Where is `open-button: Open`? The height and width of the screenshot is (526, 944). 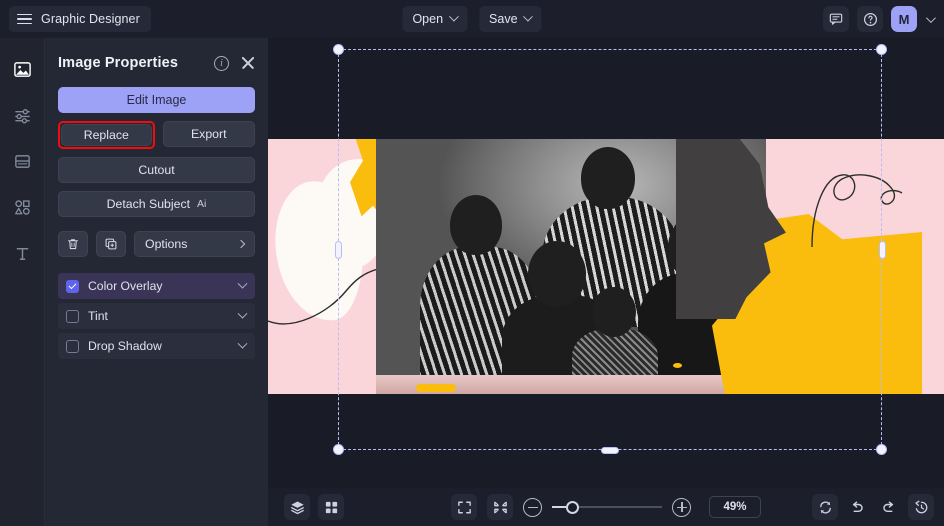 open-button: Open is located at coordinates (435, 19).